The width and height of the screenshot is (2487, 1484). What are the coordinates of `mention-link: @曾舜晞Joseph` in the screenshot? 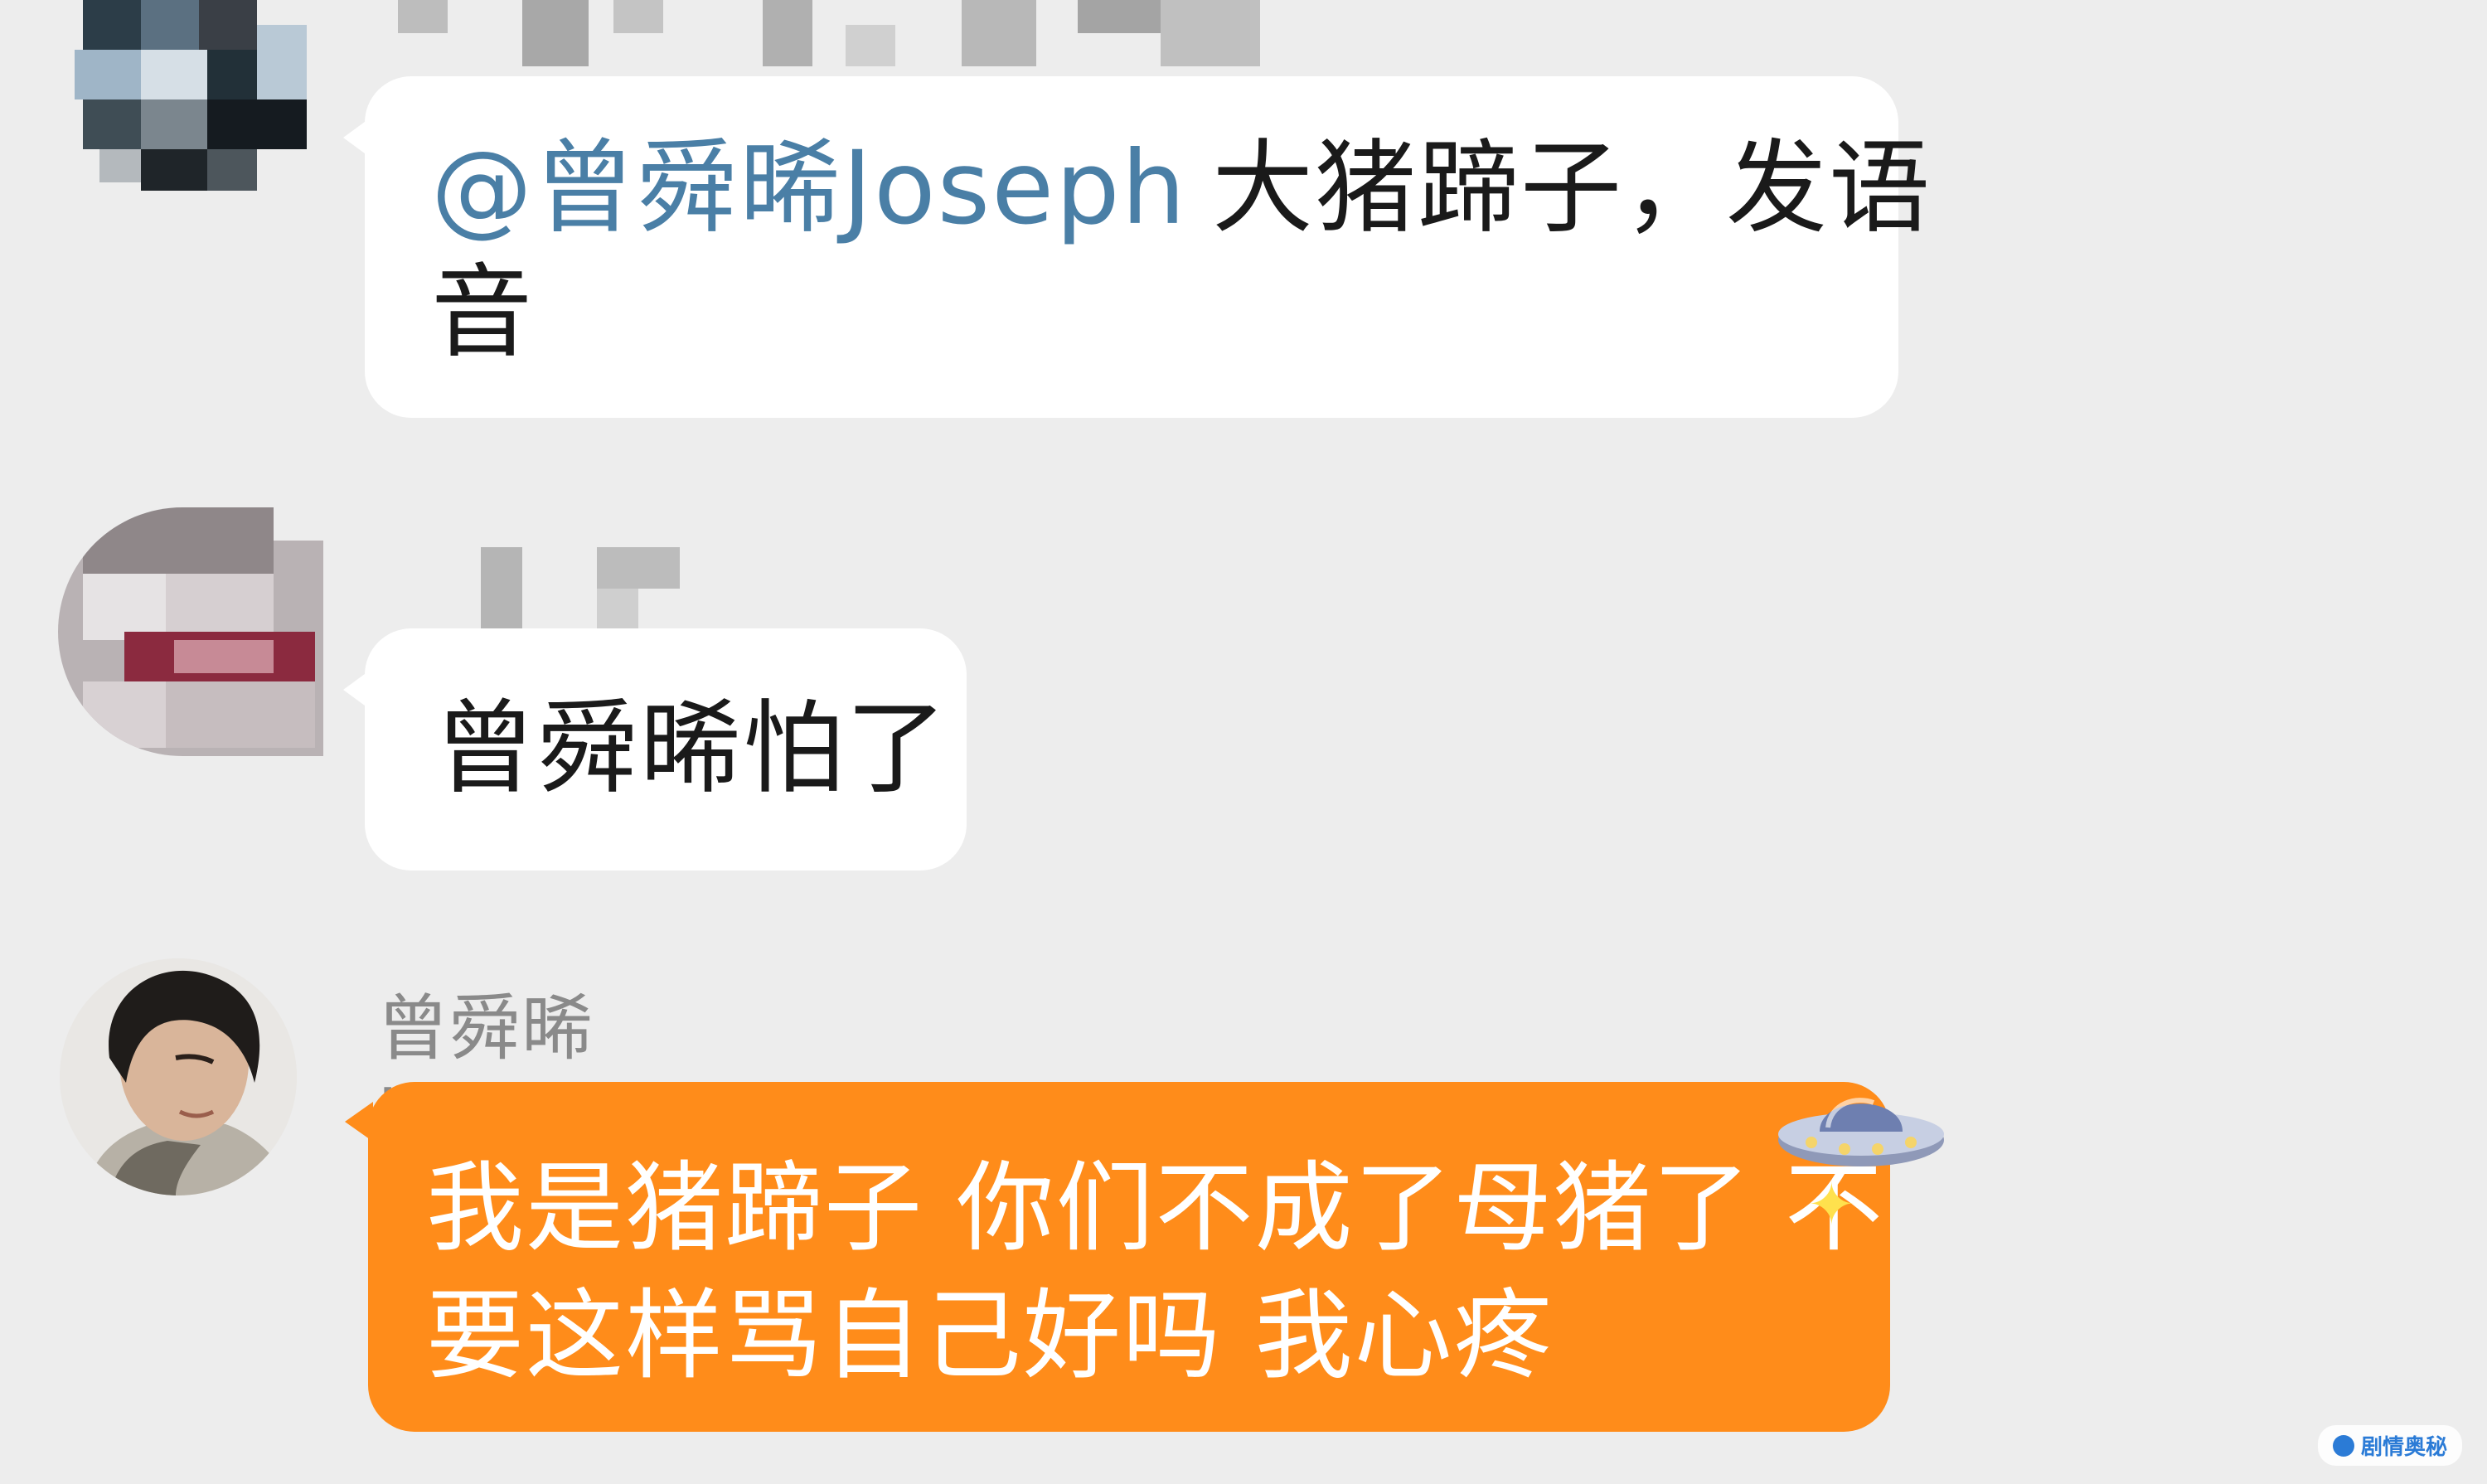 It's located at (809, 188).